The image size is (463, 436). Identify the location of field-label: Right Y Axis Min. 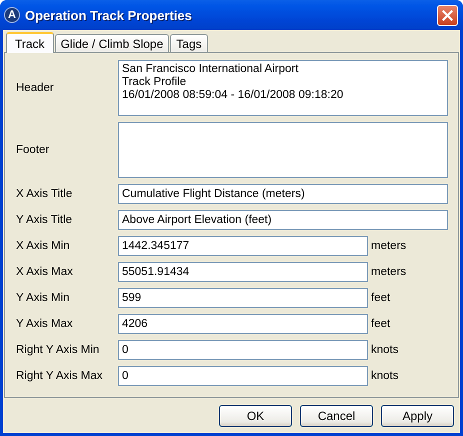
(58, 350).